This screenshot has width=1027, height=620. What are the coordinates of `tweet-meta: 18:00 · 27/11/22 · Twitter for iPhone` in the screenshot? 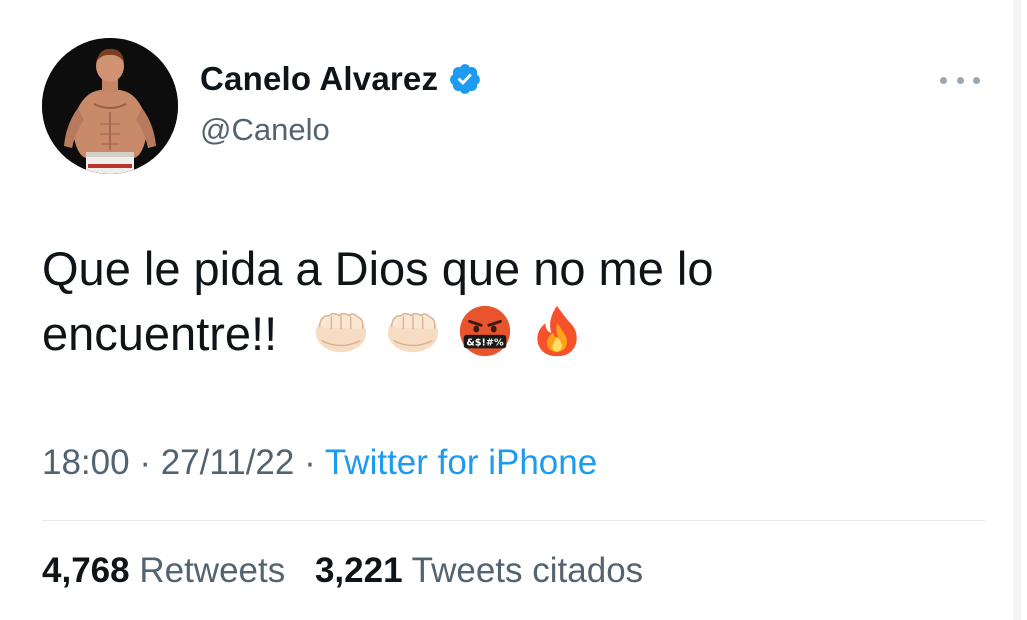 It's located at (319, 463).